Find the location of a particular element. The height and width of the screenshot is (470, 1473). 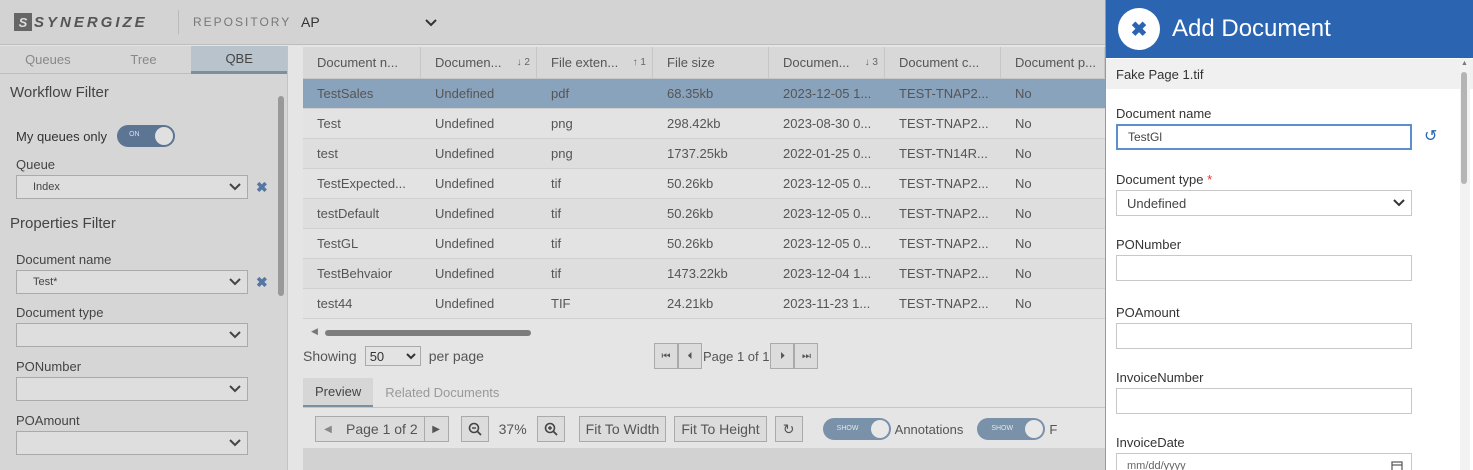

column-header: File size is located at coordinates (711, 62).